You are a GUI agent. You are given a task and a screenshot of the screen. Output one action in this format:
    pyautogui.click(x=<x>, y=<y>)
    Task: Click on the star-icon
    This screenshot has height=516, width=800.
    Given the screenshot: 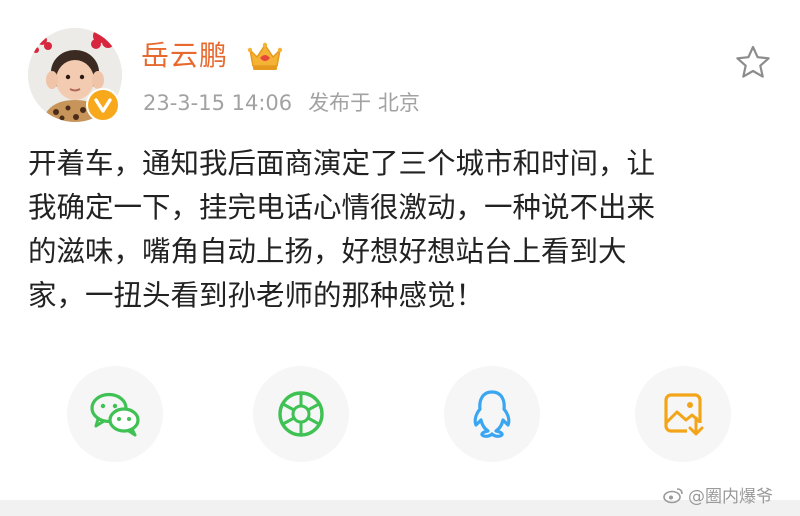 What is the action you would take?
    pyautogui.click(x=753, y=62)
    